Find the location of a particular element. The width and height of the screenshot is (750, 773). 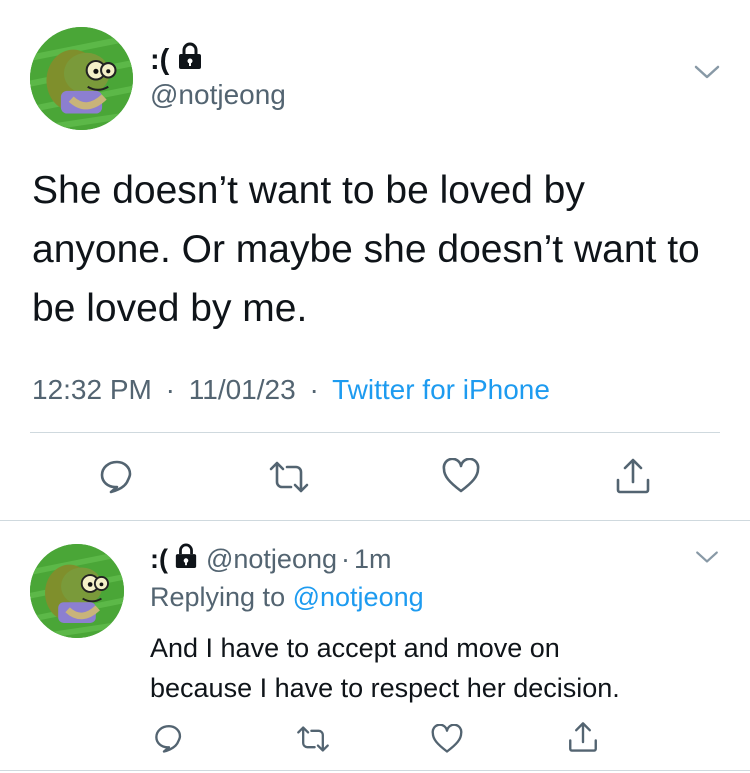

reply-chevron-down-icon is located at coordinates (707, 557).